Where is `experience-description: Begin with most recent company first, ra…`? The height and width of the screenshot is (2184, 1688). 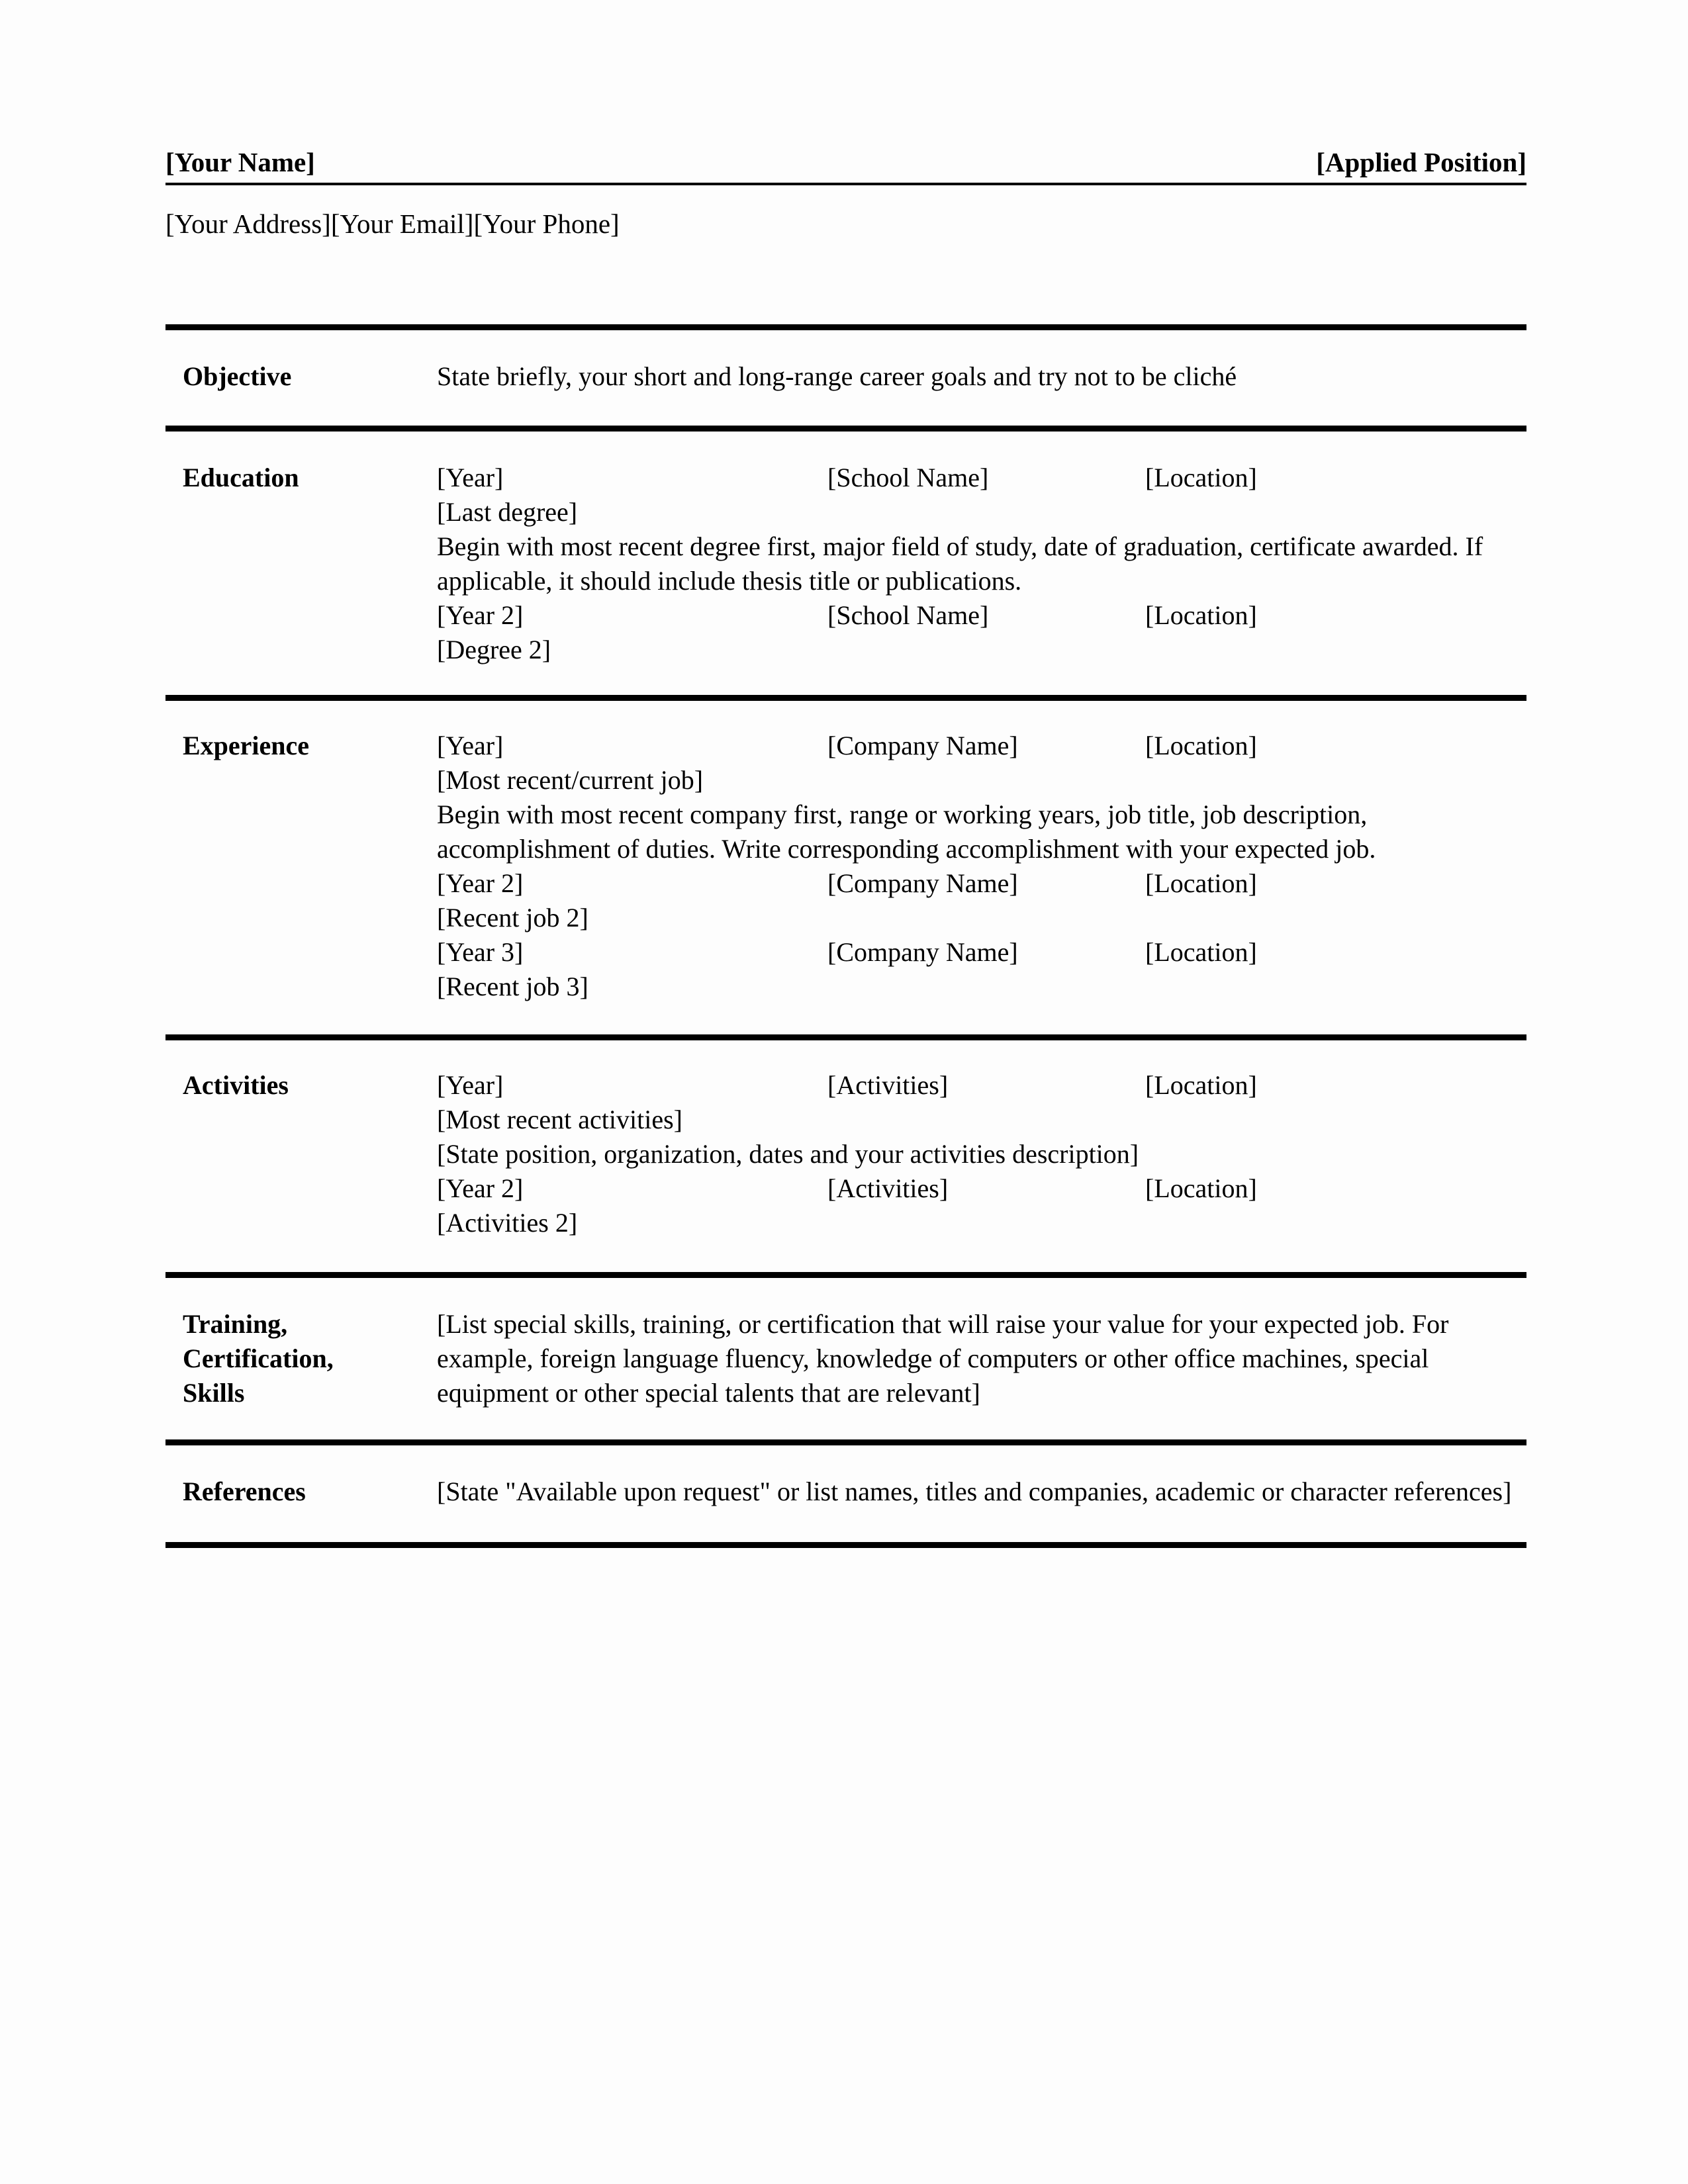 experience-description: Begin with most recent company first, ra… is located at coordinates (981, 832).